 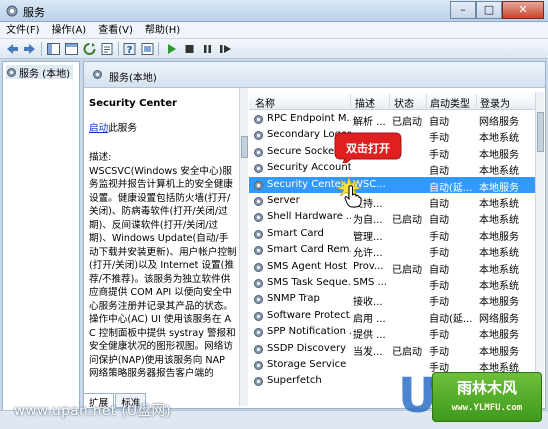 I want to click on pause-service-icon, so click(x=207, y=49).